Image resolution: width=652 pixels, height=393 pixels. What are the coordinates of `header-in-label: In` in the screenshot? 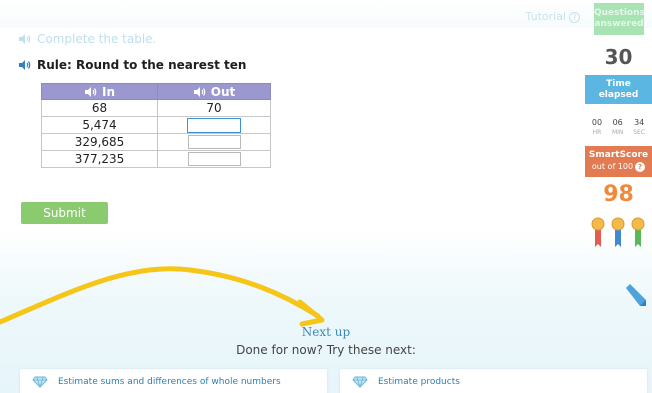 It's located at (108, 91).